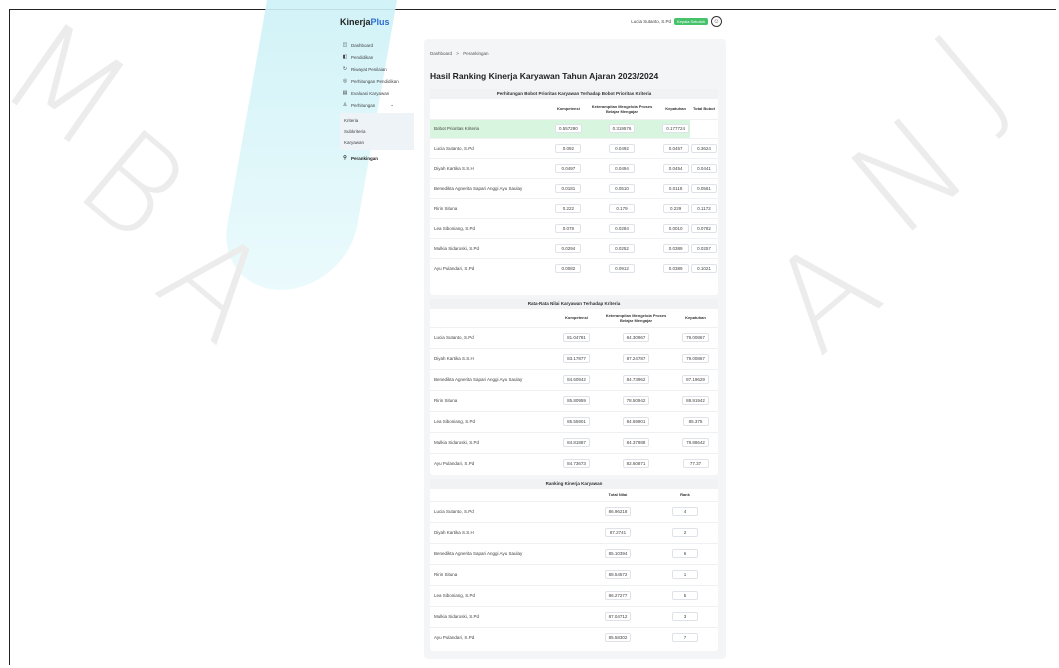 This screenshot has height=668, width=1059. What do you see at coordinates (377, 69) in the screenshot?
I see `sidebar-item-riwayat: ↻ Riwayat Penilaian` at bounding box center [377, 69].